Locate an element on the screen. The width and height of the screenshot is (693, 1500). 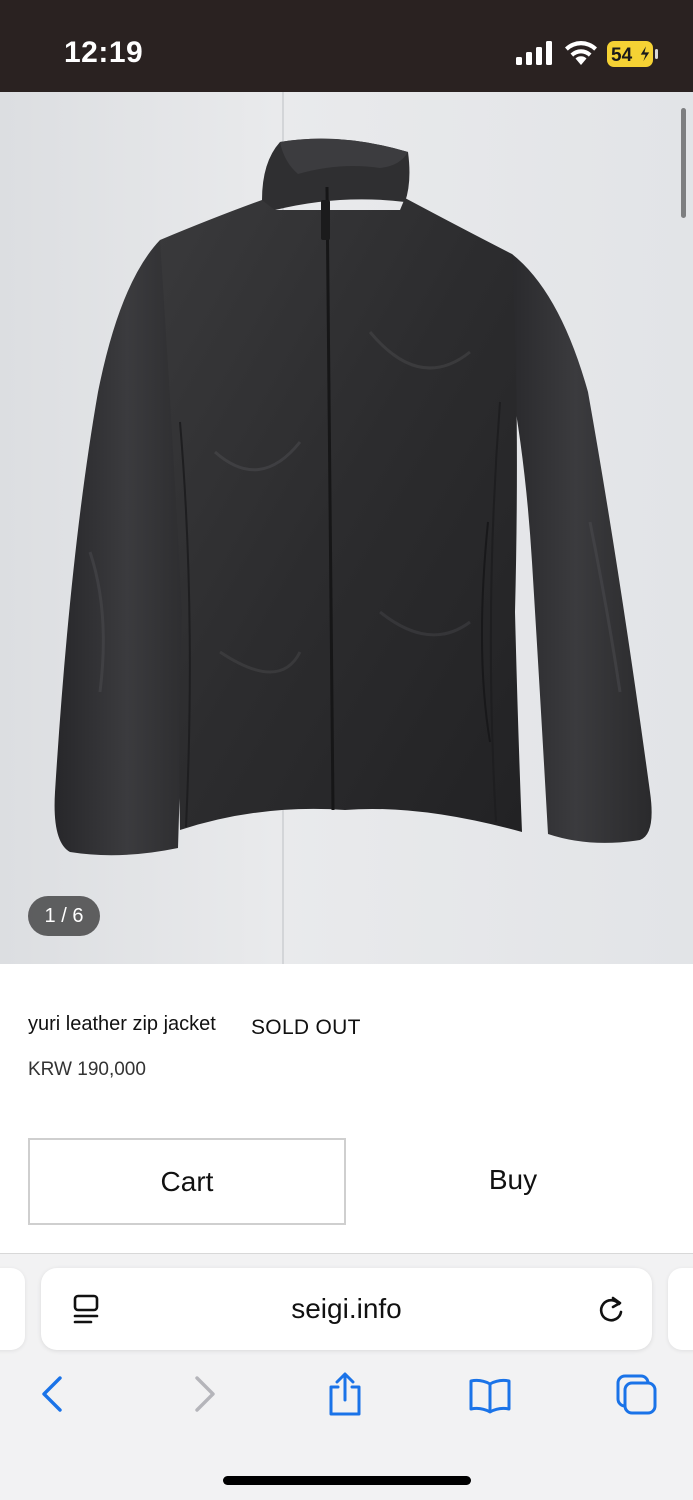
buy-button: Buy is located at coordinates (513, 1181).